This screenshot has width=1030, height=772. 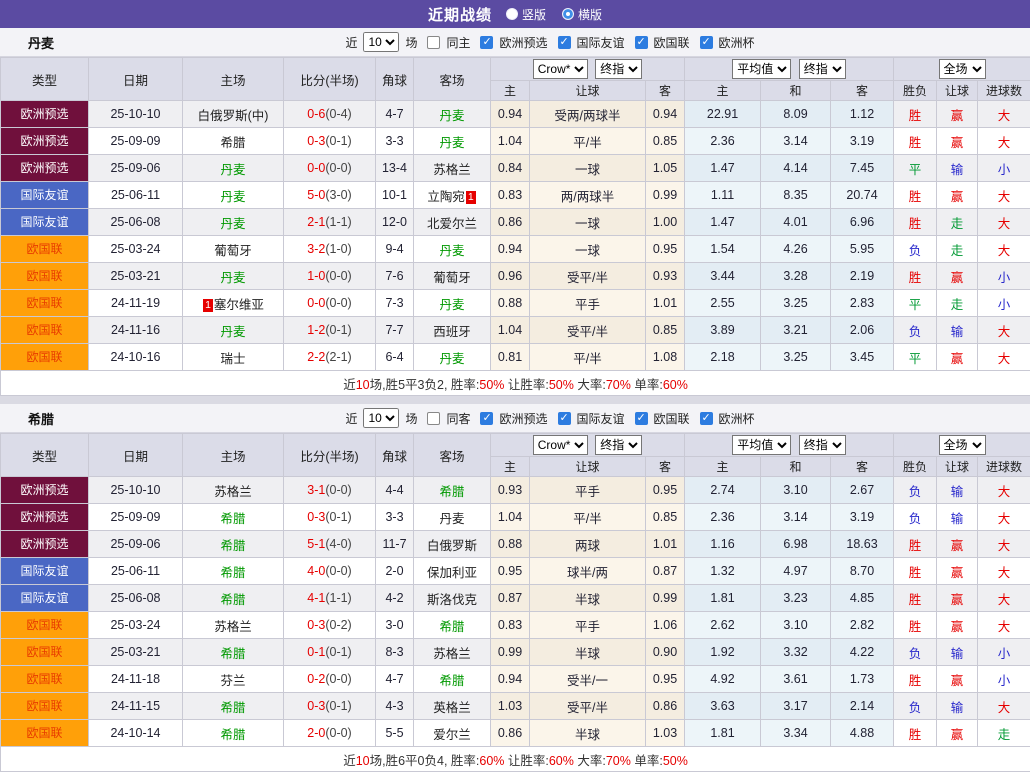 What do you see at coordinates (510, 571) in the screenshot?
I see `handicap-odds-home: 0.95` at bounding box center [510, 571].